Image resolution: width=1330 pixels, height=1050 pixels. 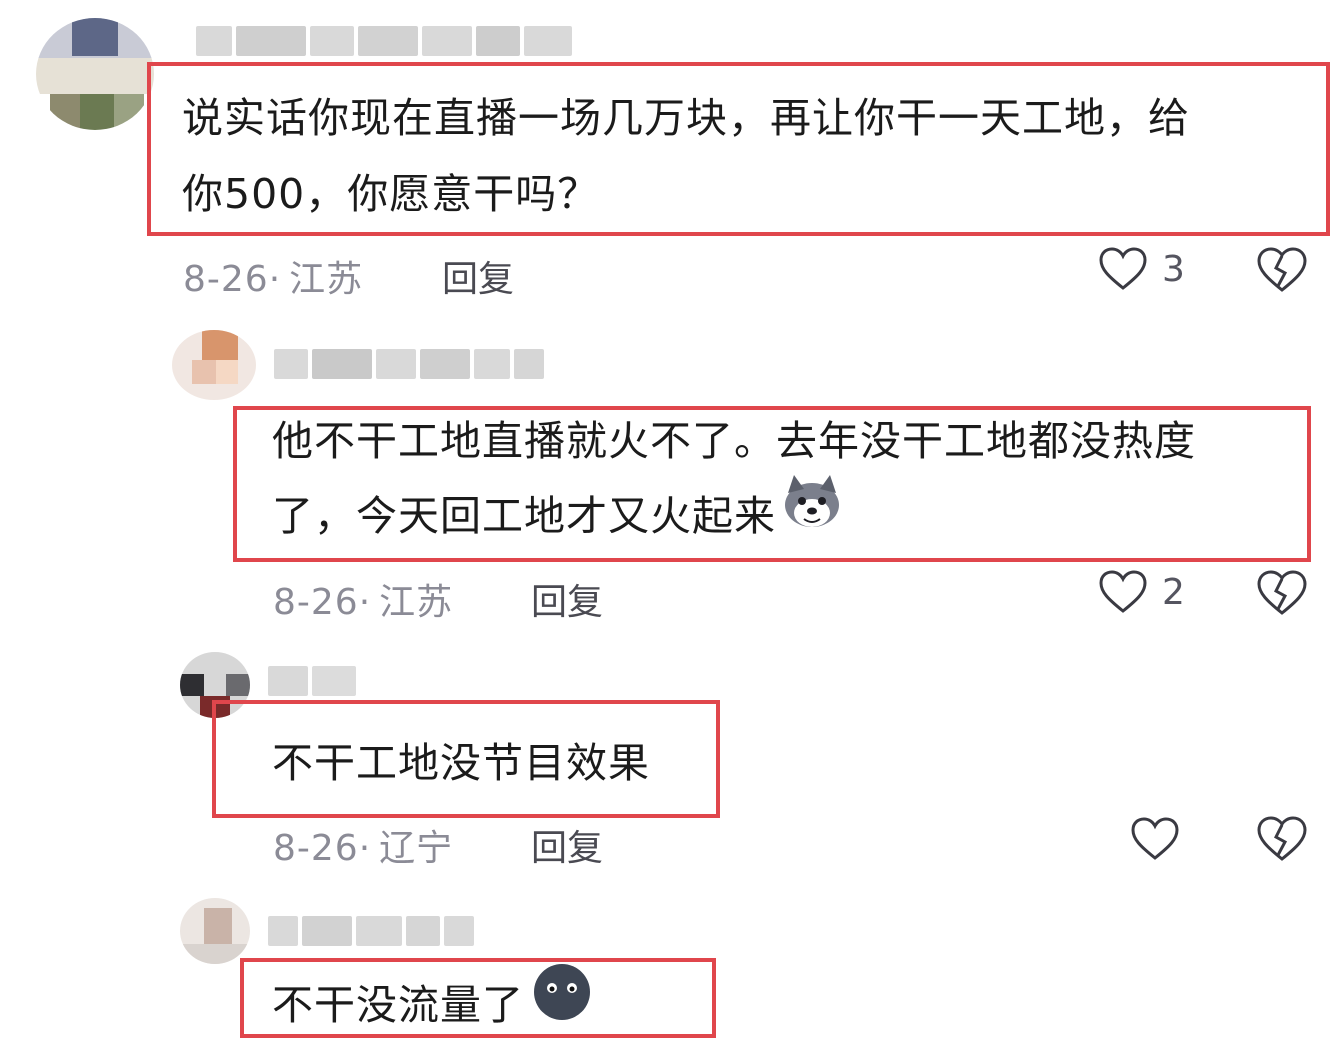 I want to click on like-button, so click(x=1155, y=839).